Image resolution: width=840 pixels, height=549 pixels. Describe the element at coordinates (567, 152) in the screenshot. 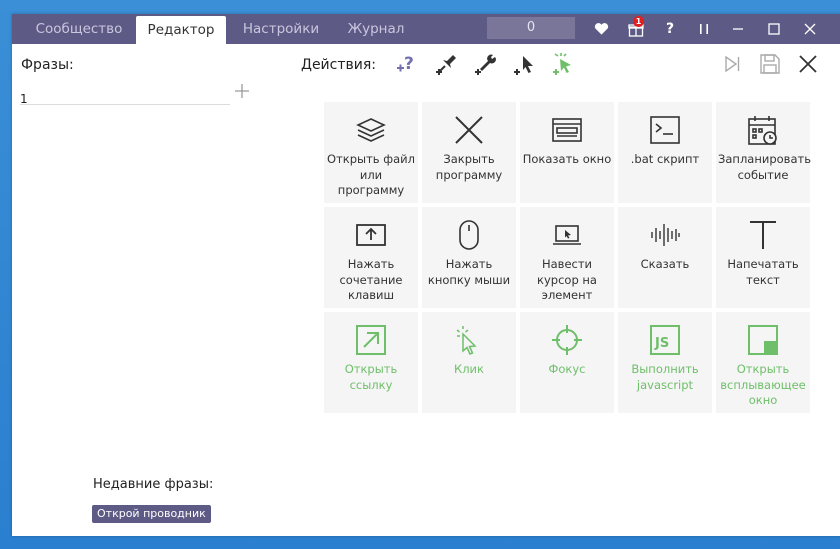

I see `tile-show-window: Показать окно` at that location.